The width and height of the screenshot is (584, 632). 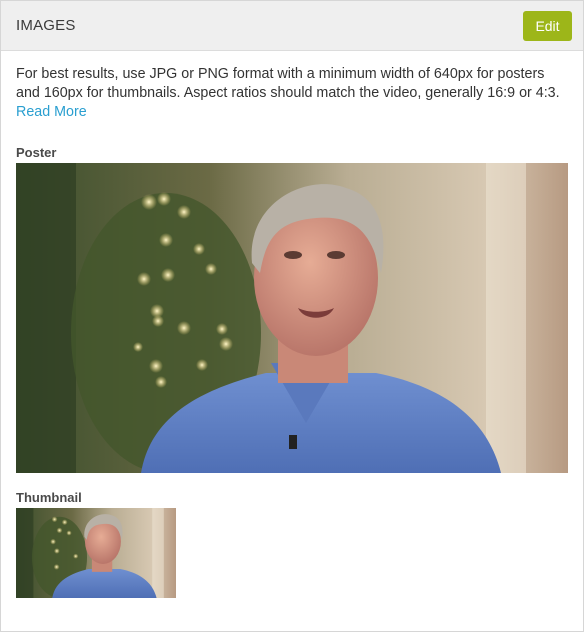 I want to click on thumbnail-label: Thumbnail, so click(x=49, y=497).